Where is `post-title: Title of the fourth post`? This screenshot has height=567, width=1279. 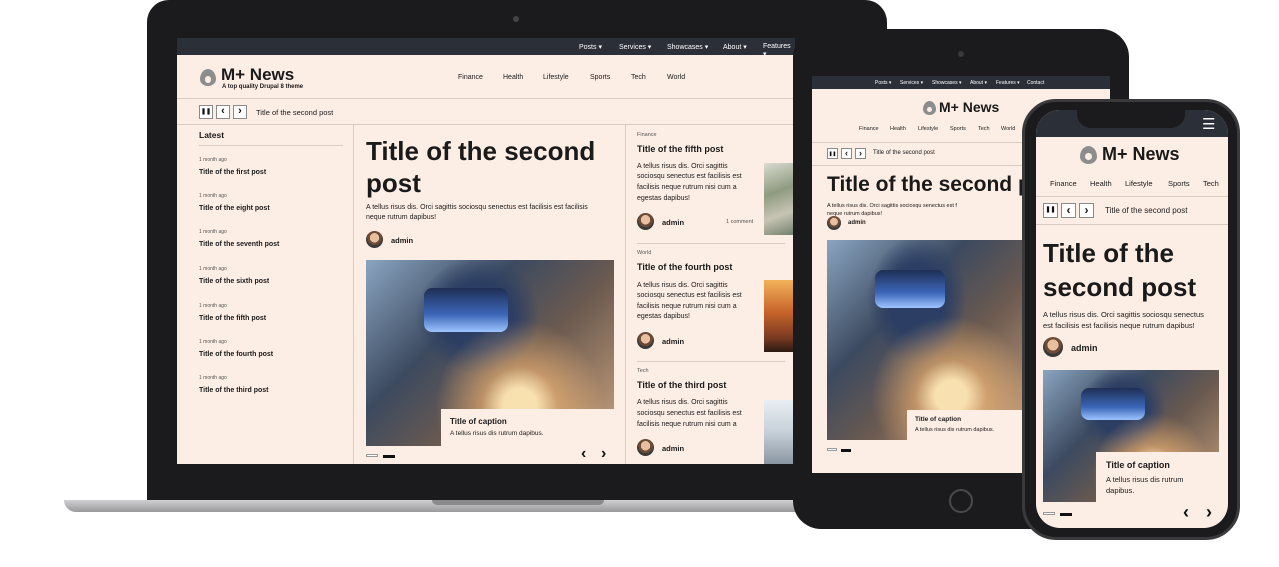
post-title: Title of the fourth post is located at coordinates (684, 267).